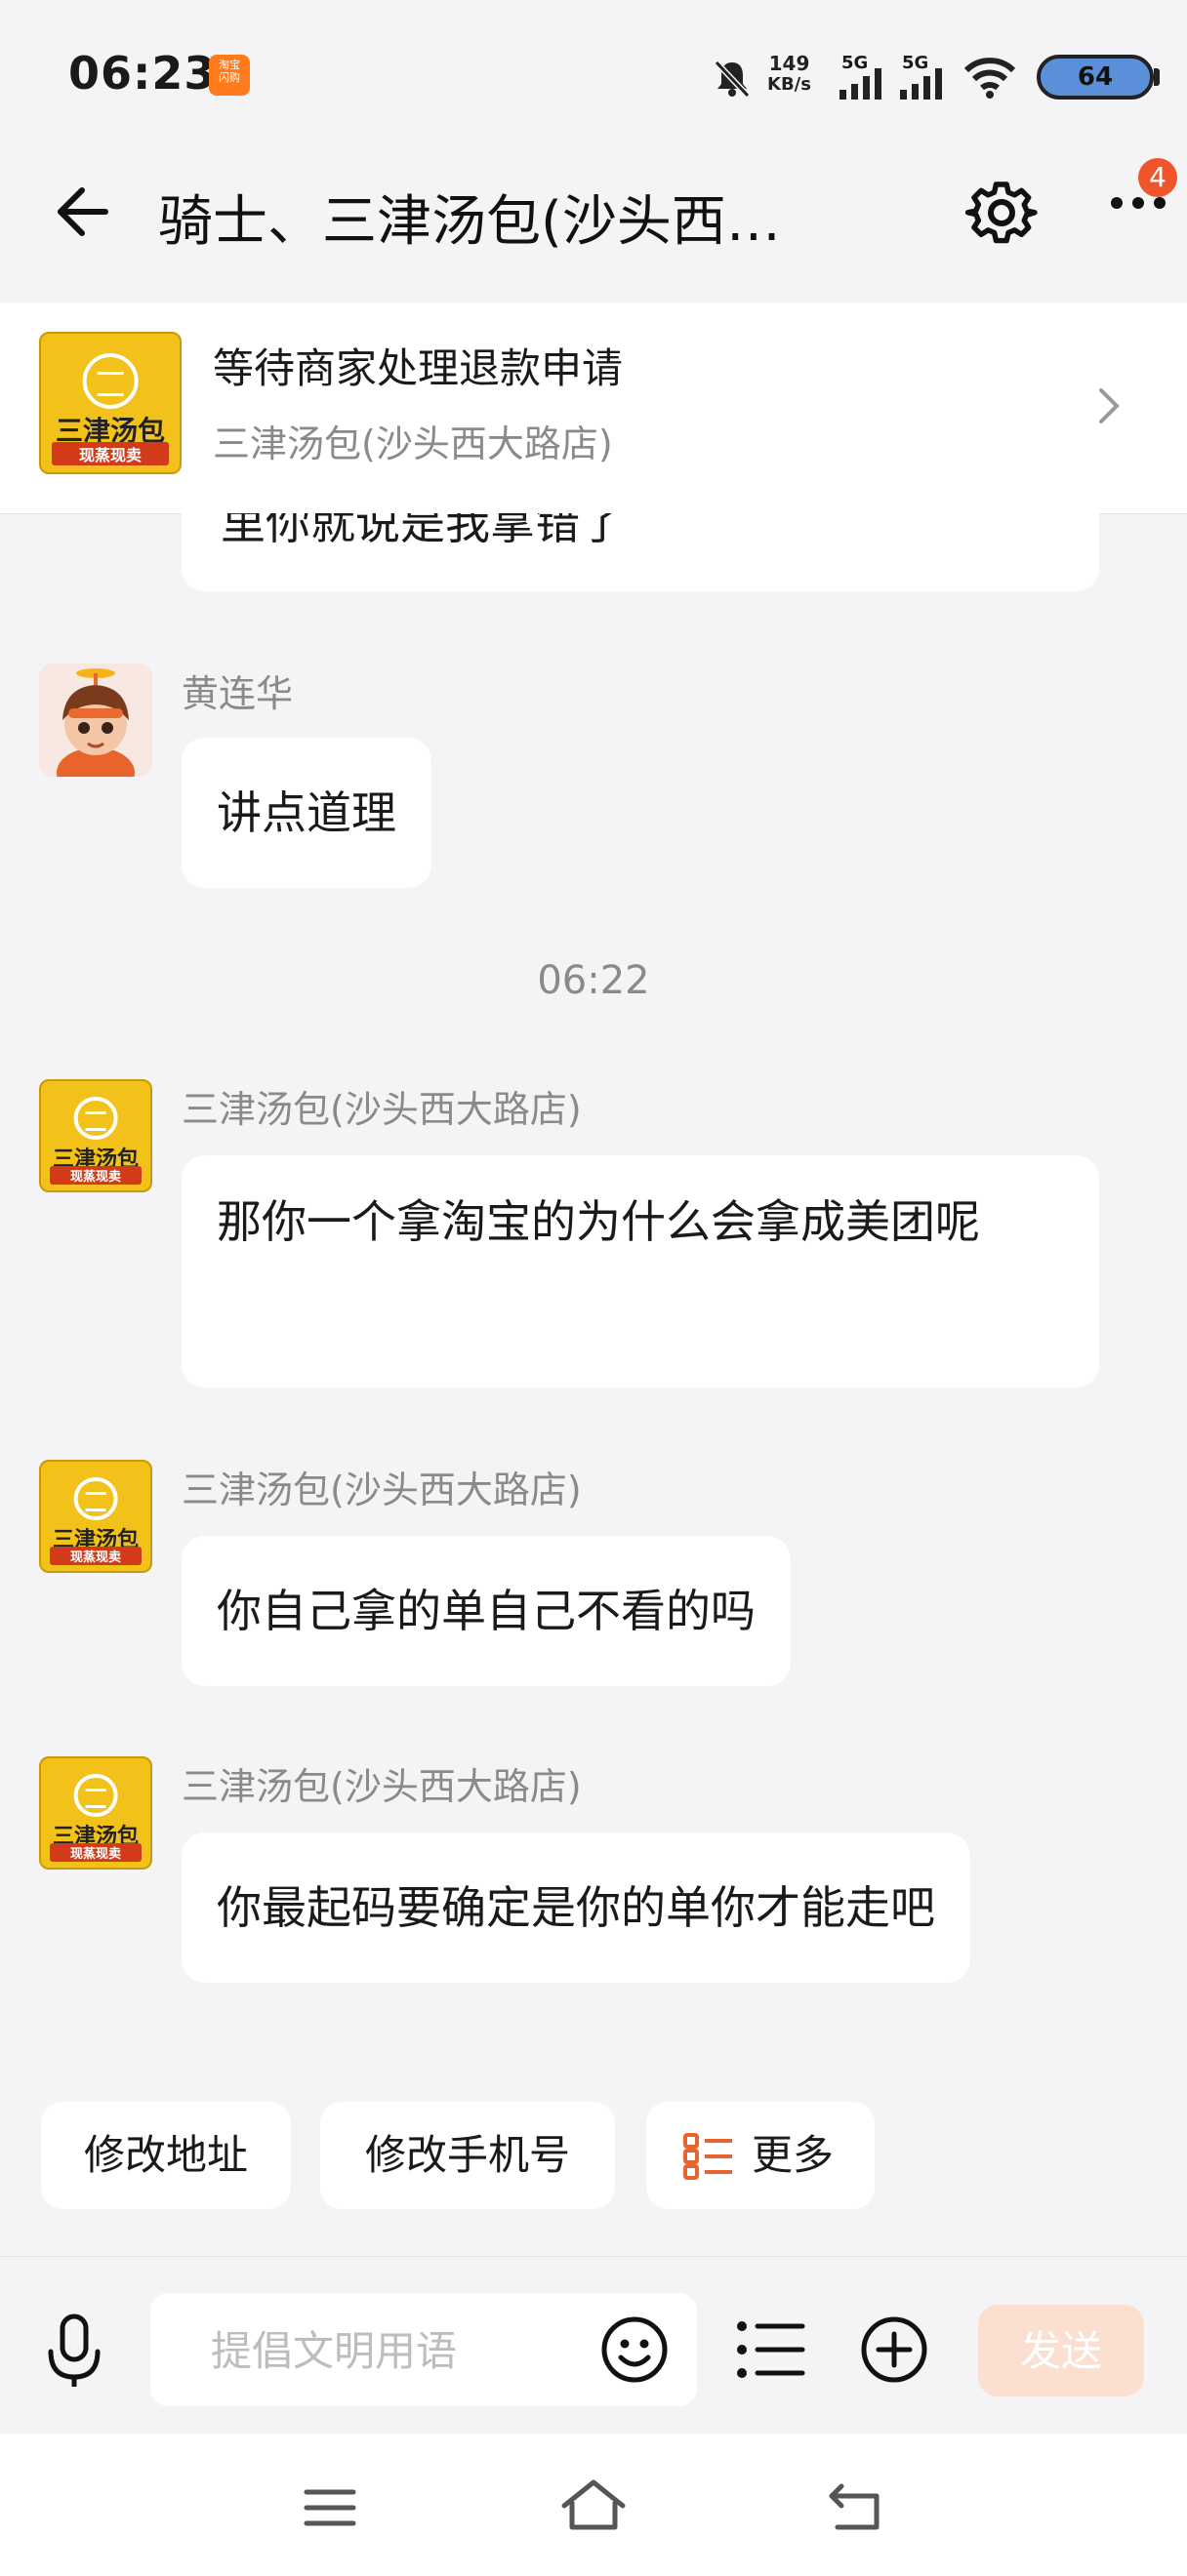  I want to click on message-text: 你自己拿的单自己不看的吗, so click(486, 1611).